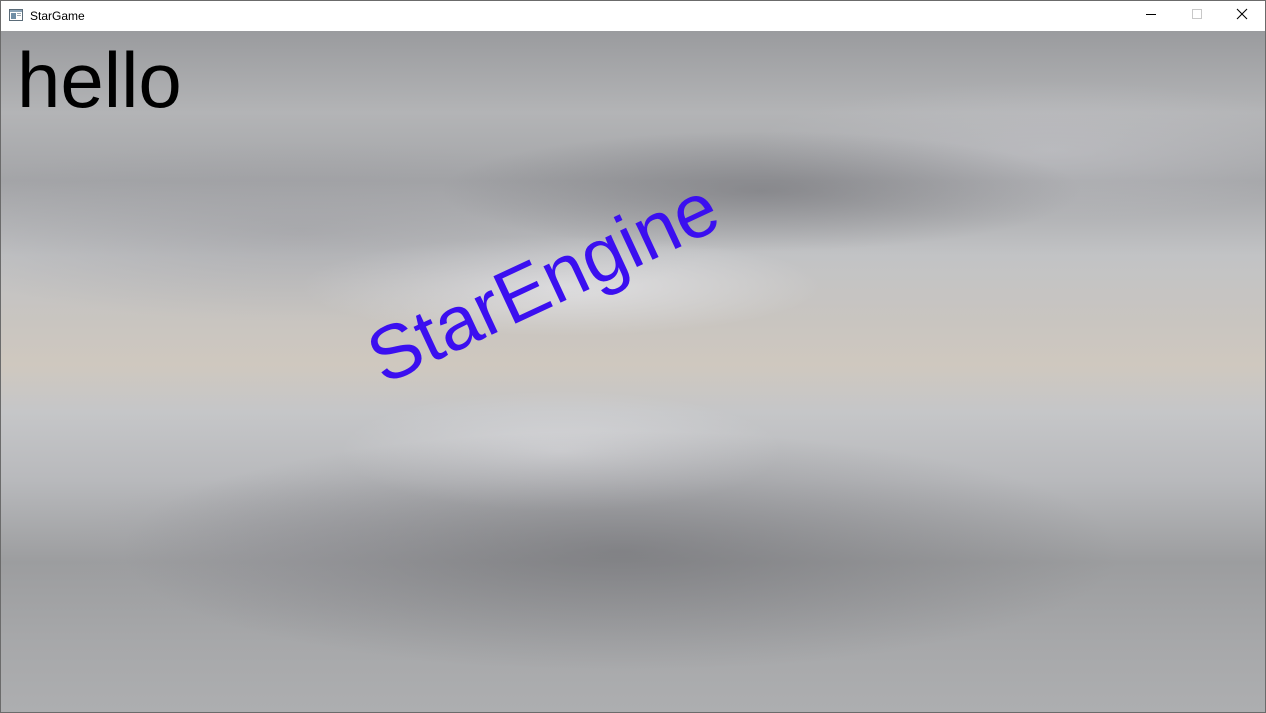 This screenshot has height=713, width=1266. Describe the element at coordinates (16, 15) in the screenshot. I see `app-window-icon` at that location.